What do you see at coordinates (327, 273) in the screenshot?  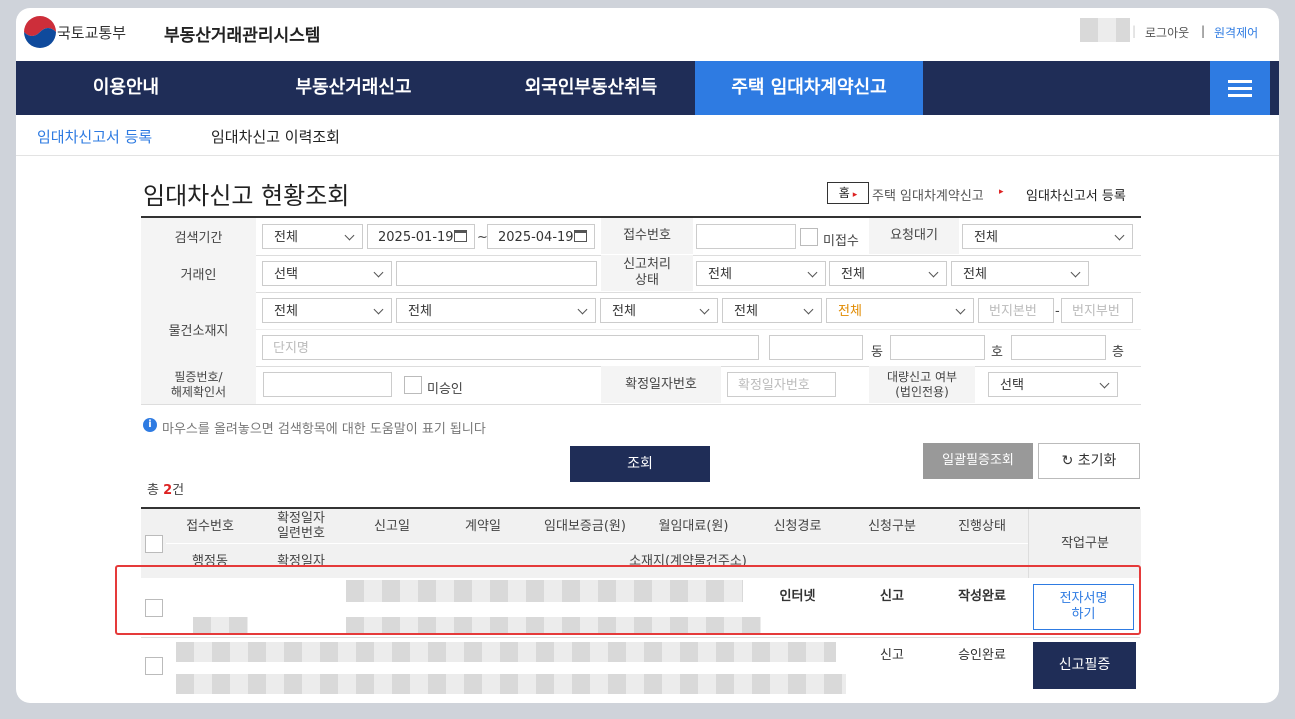 I see `party-select: 선택` at bounding box center [327, 273].